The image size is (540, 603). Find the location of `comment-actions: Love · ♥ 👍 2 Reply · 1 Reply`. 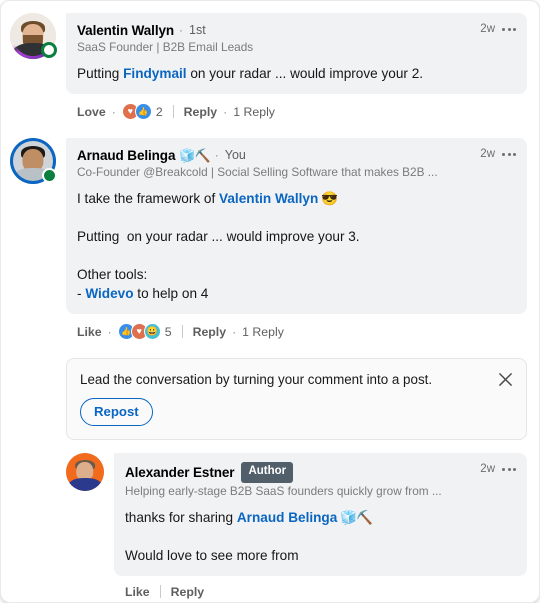

comment-actions: Love · ♥ 👍 2 Reply · 1 Reply is located at coordinates (296, 109).